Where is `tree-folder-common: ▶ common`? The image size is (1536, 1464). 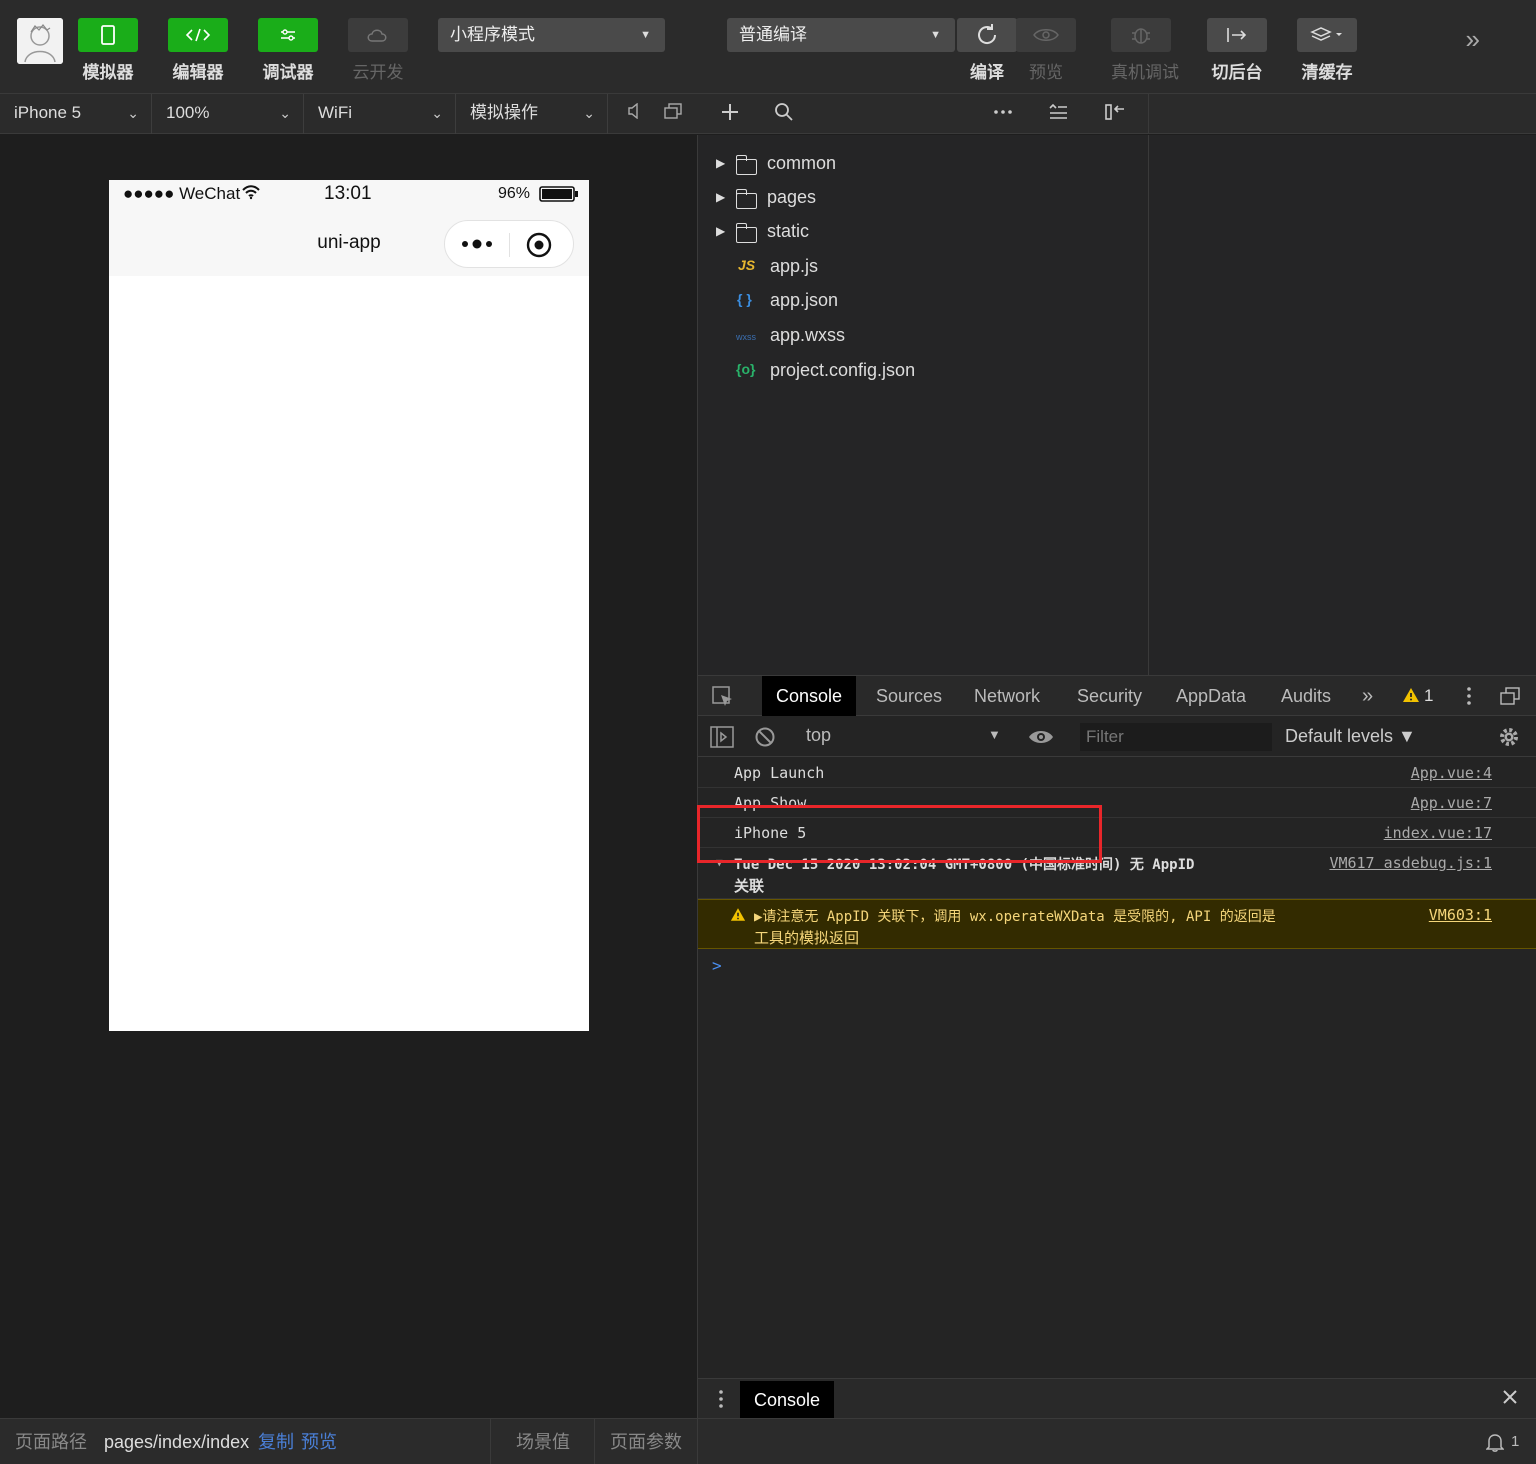
tree-folder-common: ▶ common is located at coordinates (923, 166).